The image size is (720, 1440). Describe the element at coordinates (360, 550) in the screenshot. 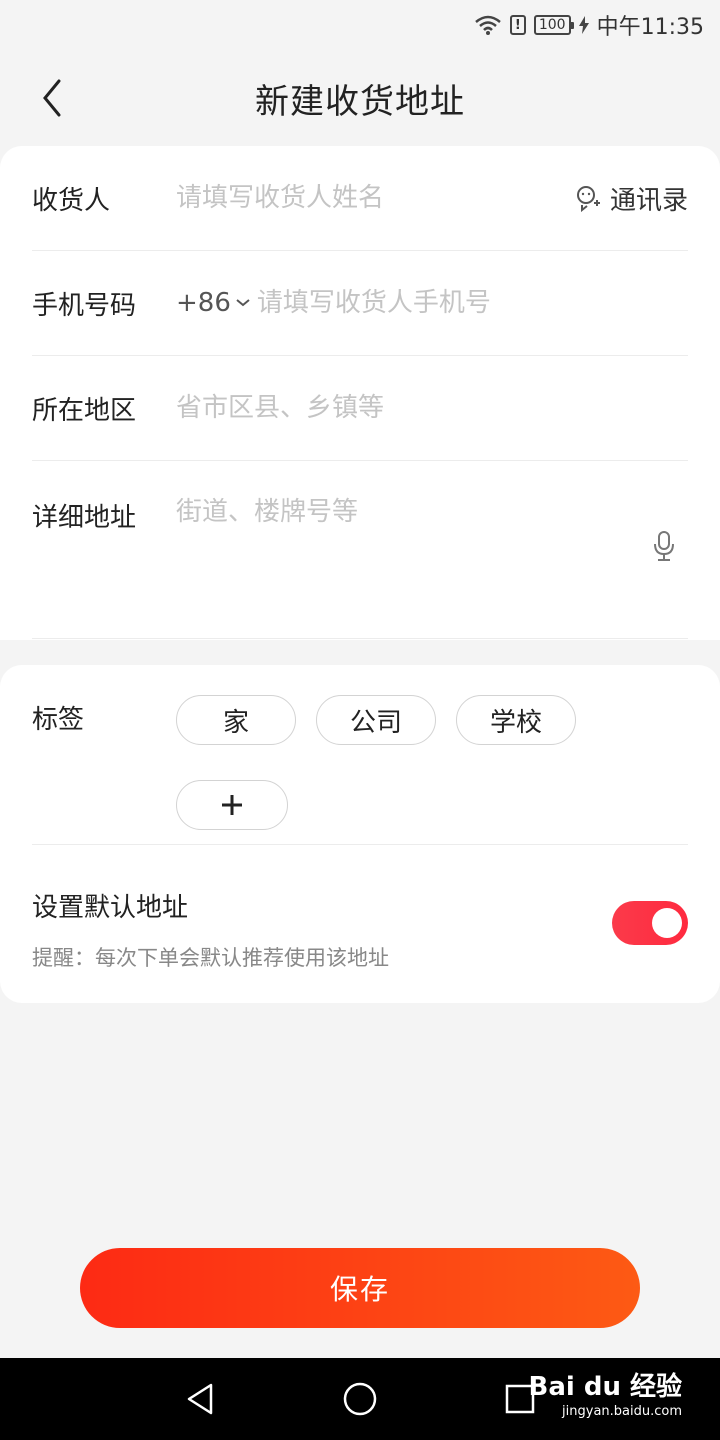

I see `address-row: 详细地址` at that location.